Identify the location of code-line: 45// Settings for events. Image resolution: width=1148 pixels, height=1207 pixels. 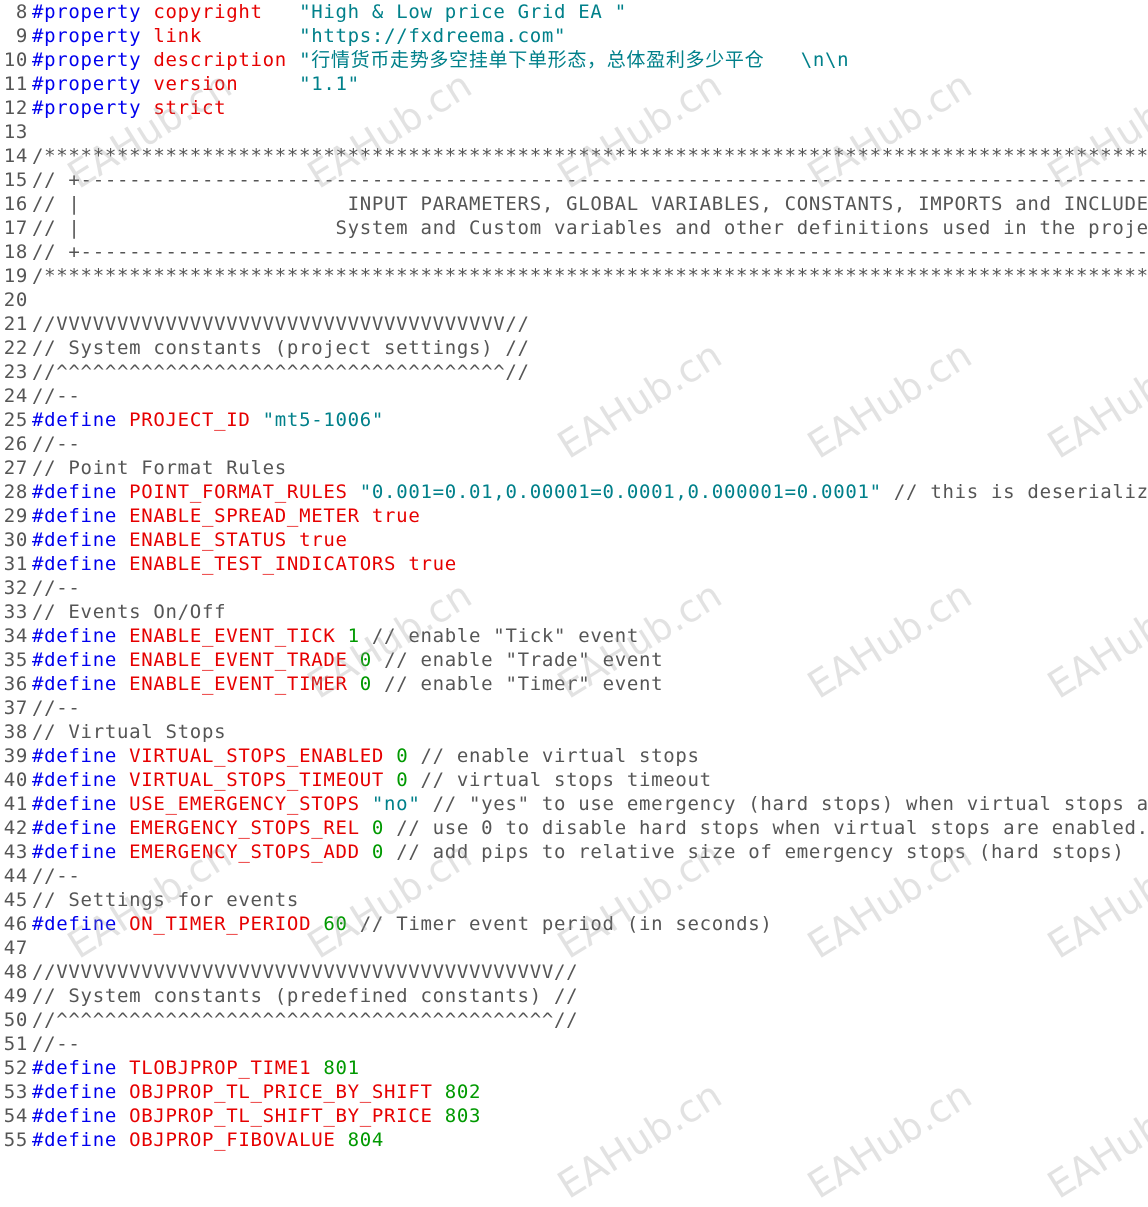
(149, 900).